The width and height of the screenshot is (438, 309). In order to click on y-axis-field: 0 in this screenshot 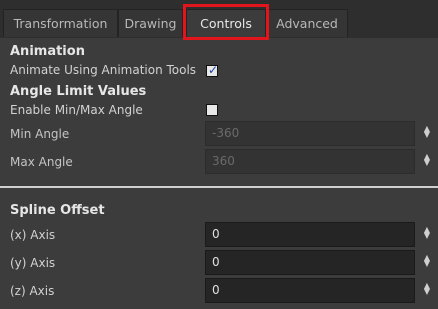, I will do `click(310, 262)`.